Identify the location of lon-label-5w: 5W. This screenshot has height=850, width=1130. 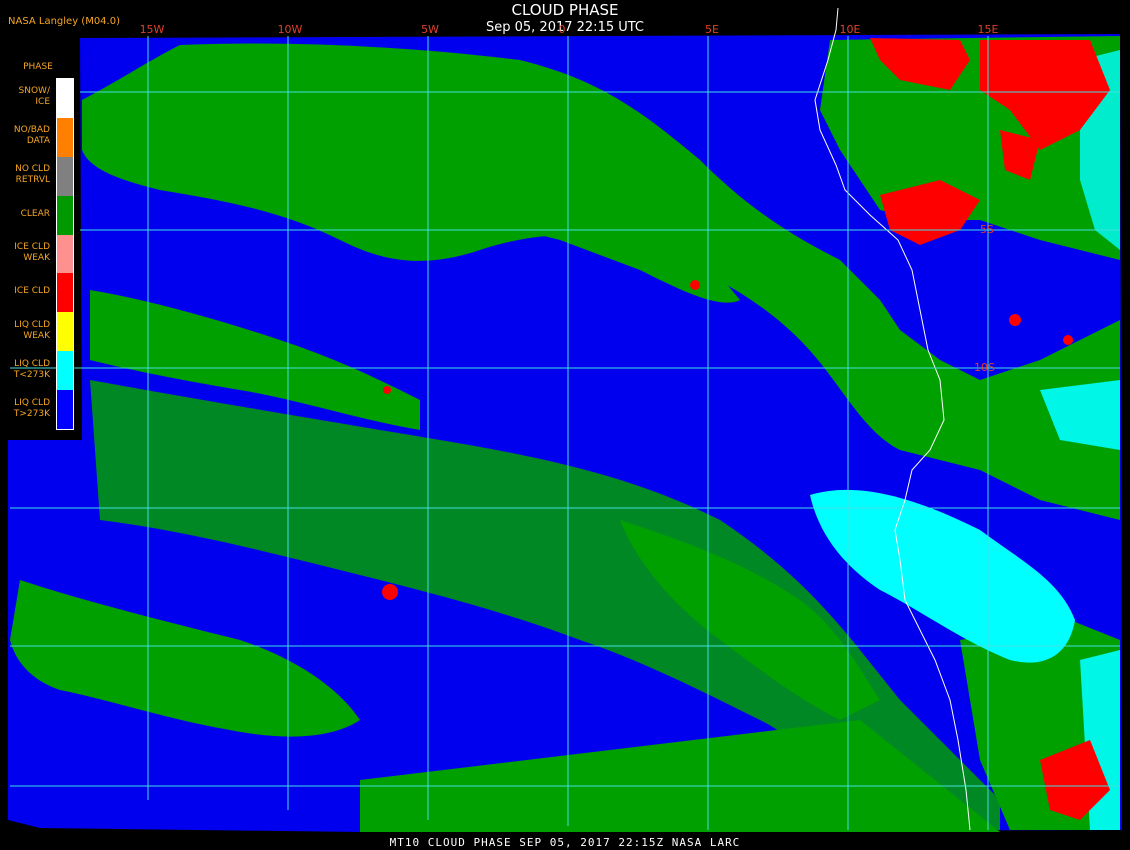
(430, 29).